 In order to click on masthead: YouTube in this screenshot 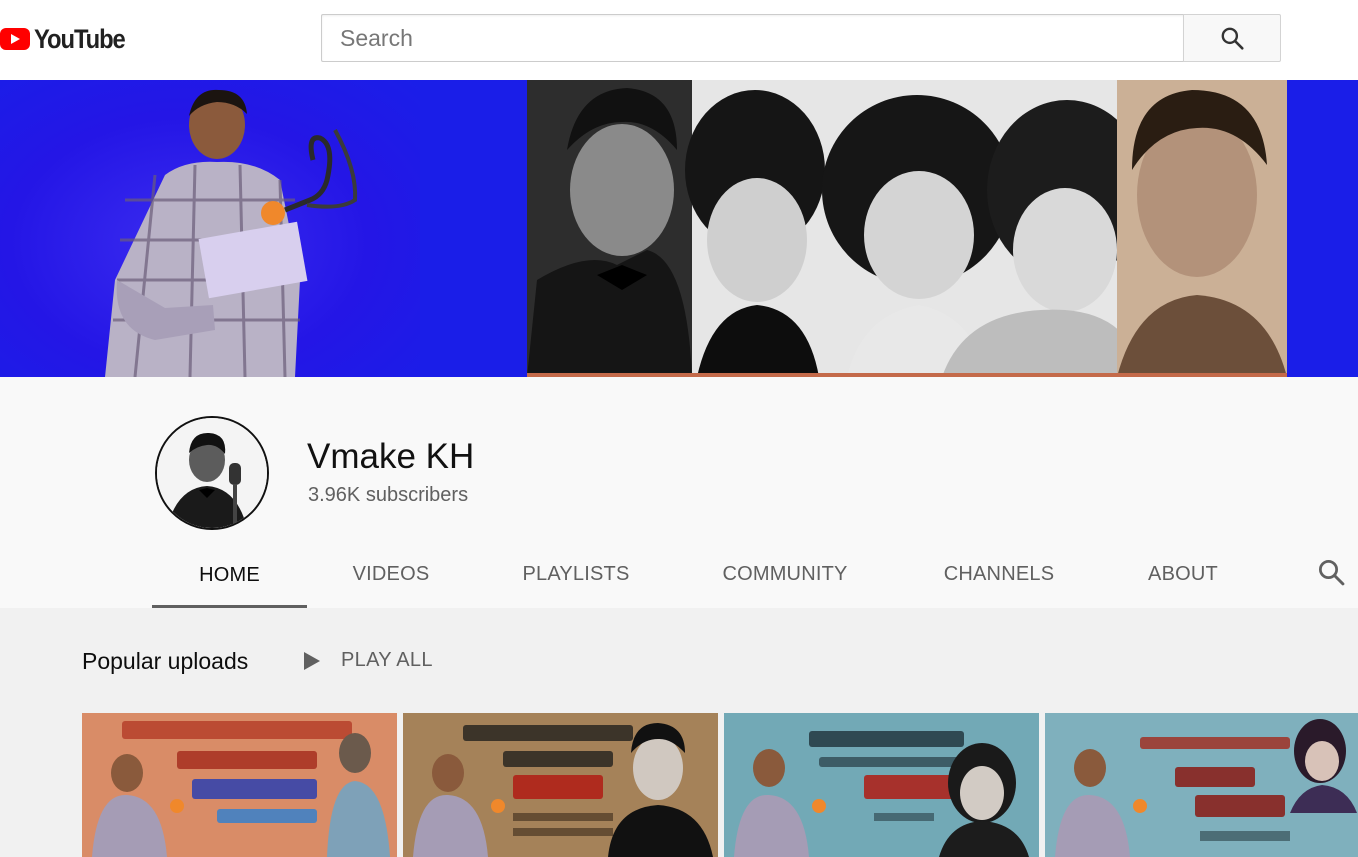, I will do `click(679, 40)`.